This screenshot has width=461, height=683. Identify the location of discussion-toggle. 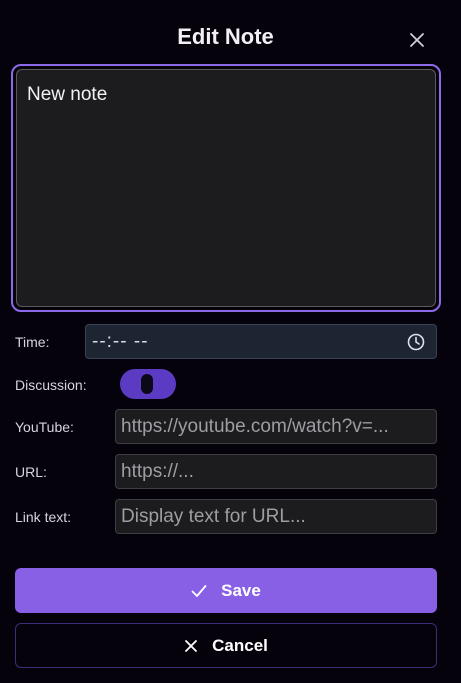
(148, 384).